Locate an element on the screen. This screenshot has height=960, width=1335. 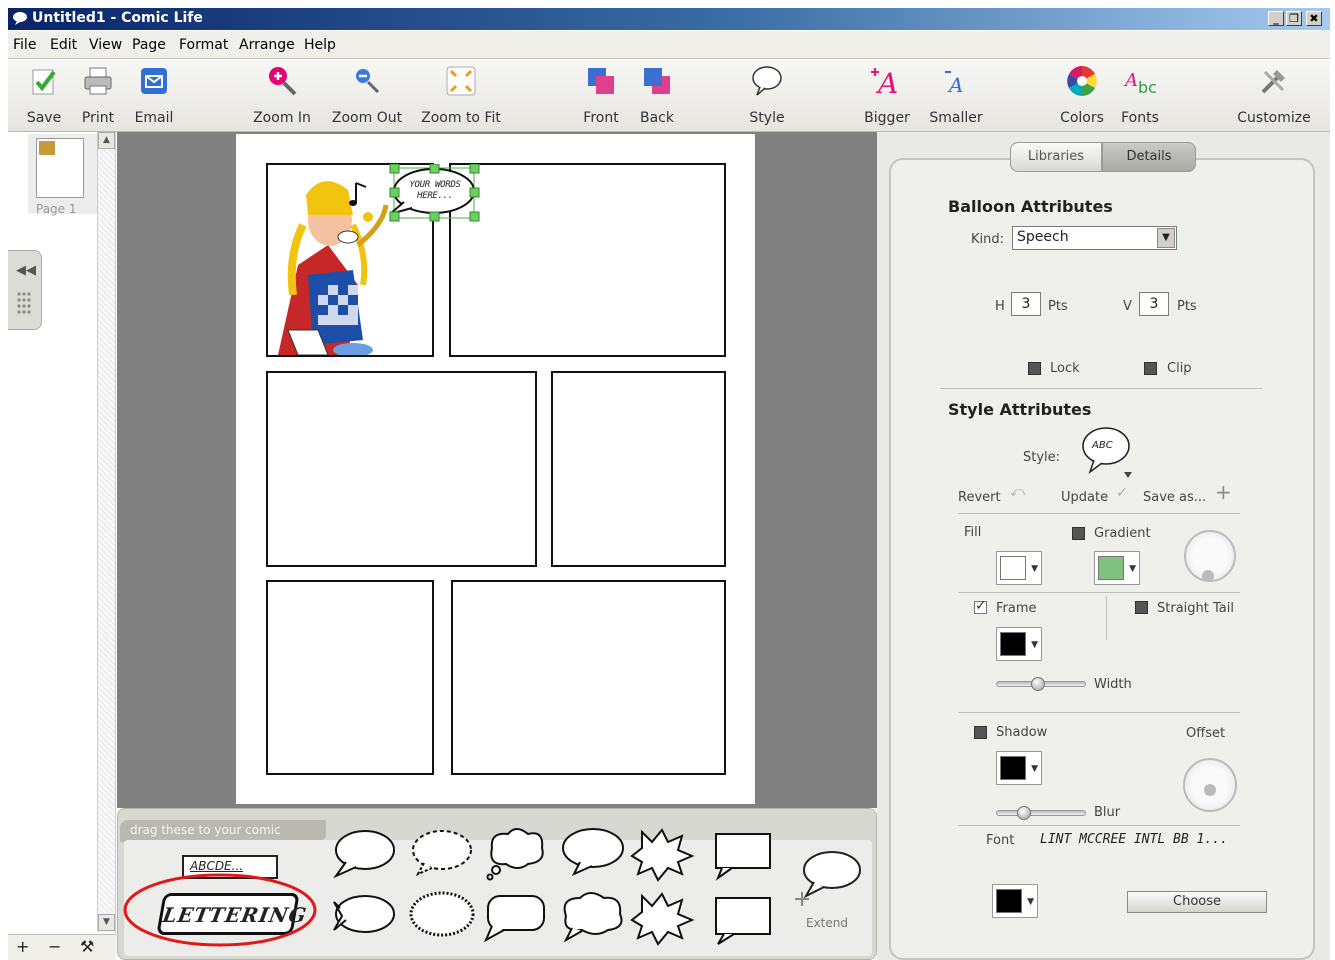
frame-label: Frame is located at coordinates (1016, 608).